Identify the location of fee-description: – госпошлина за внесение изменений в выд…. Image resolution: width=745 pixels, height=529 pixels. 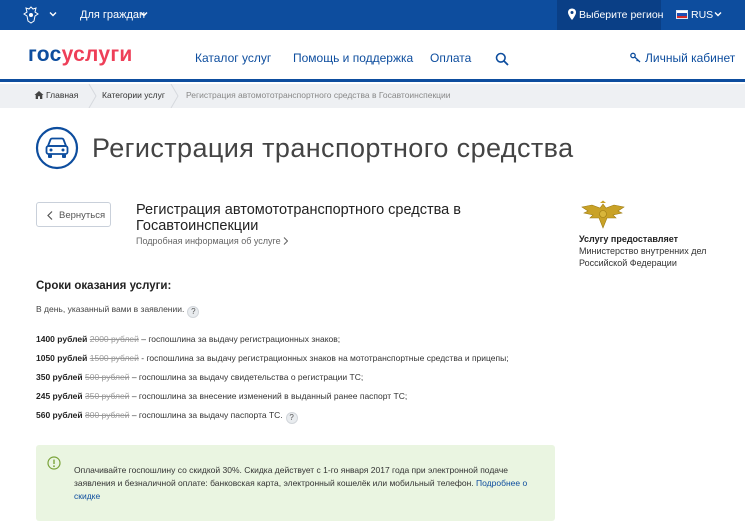
(269, 396).